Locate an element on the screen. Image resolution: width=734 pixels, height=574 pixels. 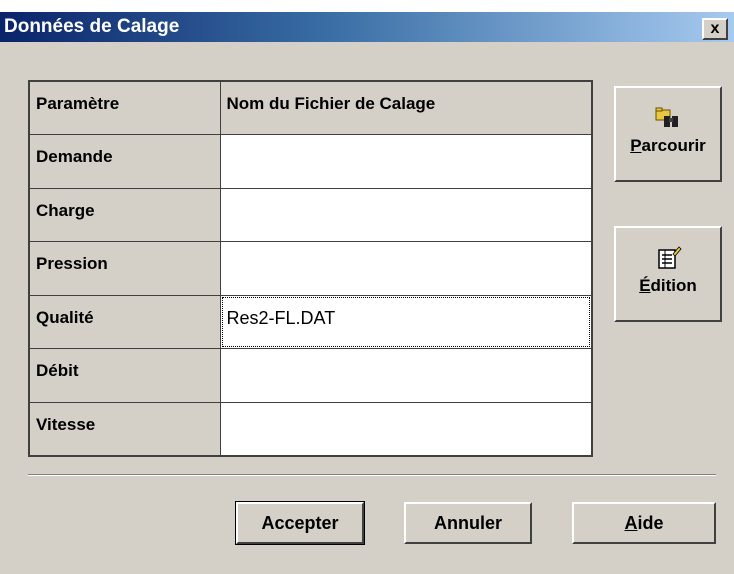
column-header-file: Nom du Fichier de Calage is located at coordinates (406, 108).